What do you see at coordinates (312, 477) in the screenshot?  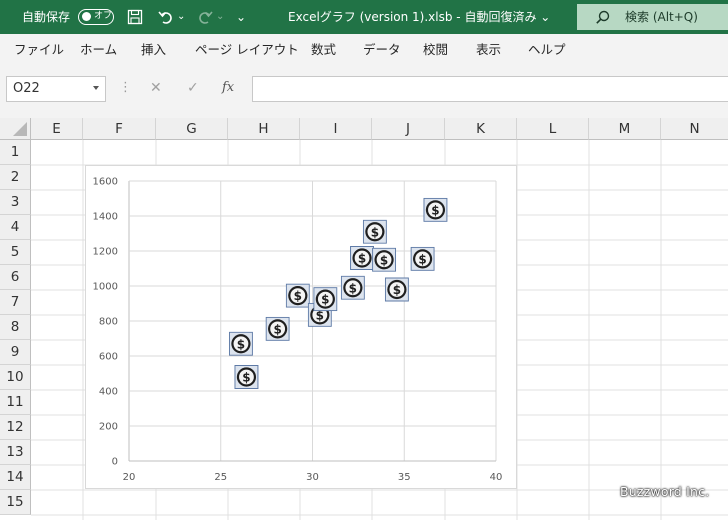 I see `x-tick-label: 30` at bounding box center [312, 477].